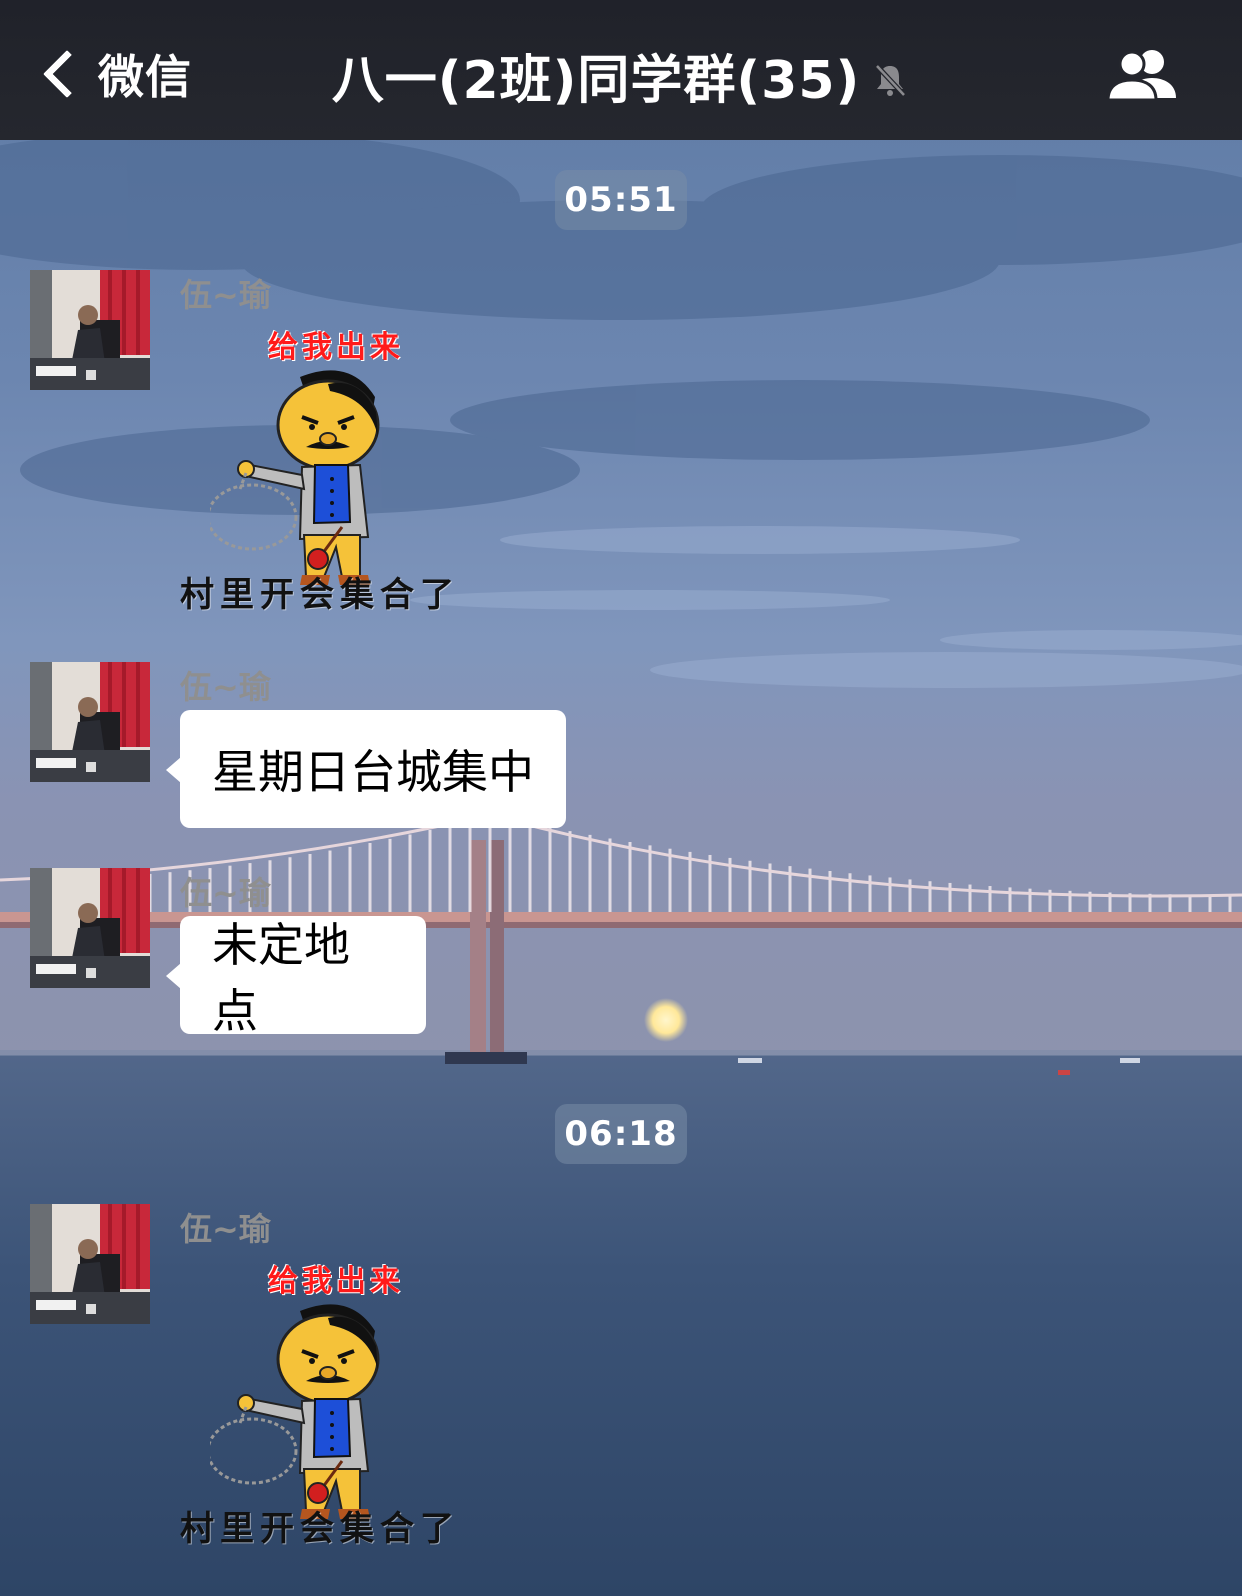  I want to click on text-message-bubble: 未定地点, so click(296, 977).